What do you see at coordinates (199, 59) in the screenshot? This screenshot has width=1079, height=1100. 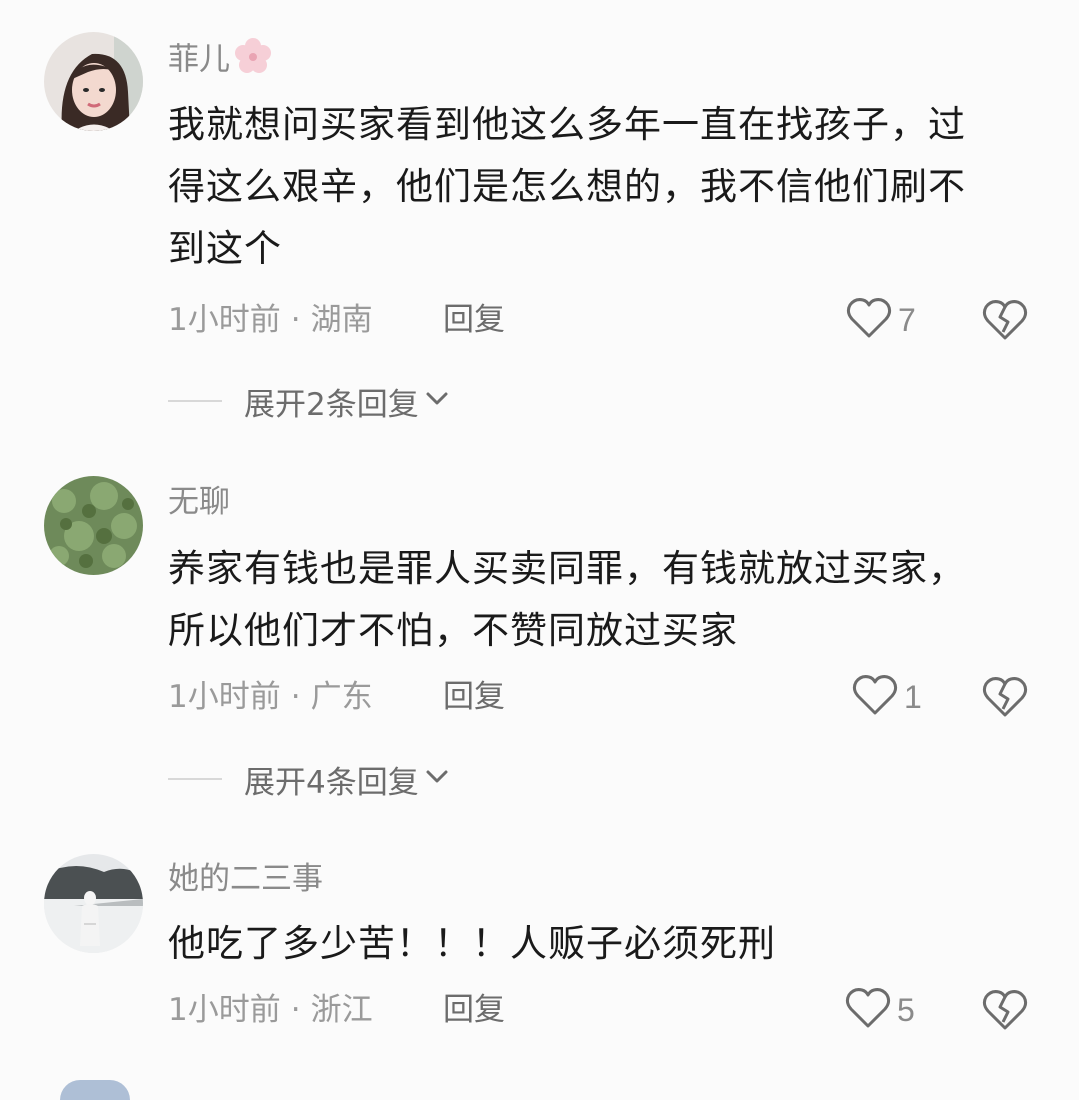 I see `username-text: 菲儿` at bounding box center [199, 59].